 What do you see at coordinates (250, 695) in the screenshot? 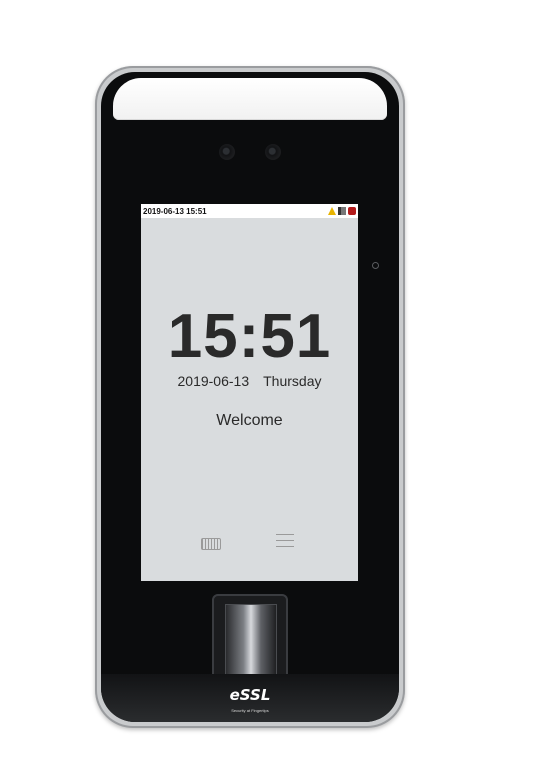
I see `brand-logo: eSSL` at bounding box center [250, 695].